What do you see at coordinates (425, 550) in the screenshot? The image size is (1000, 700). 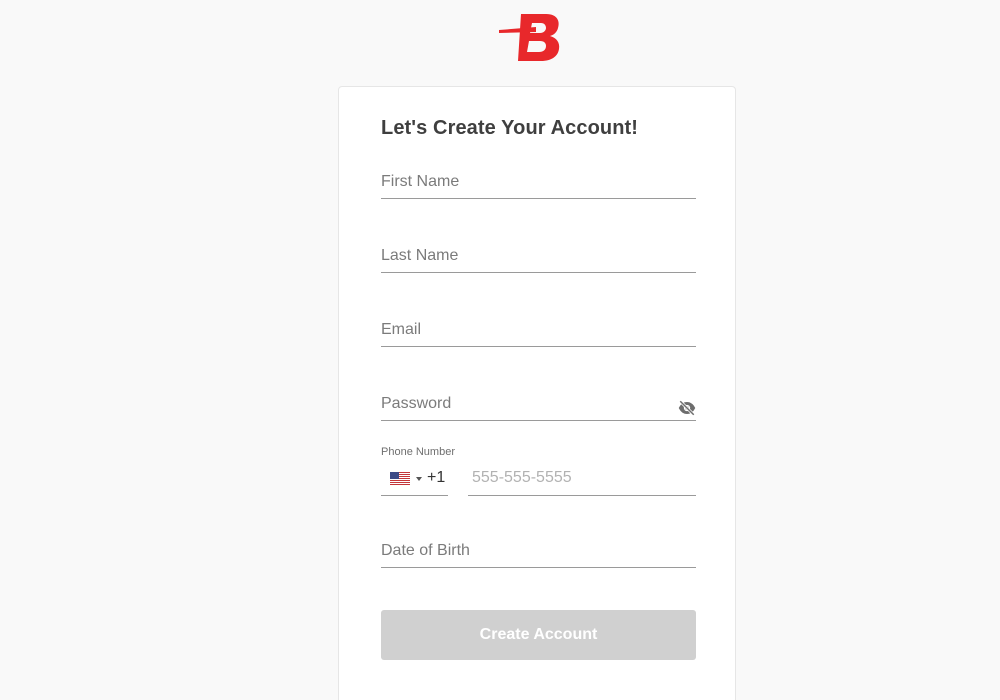 I see `date-of-birth-label: Date of Birth` at bounding box center [425, 550].